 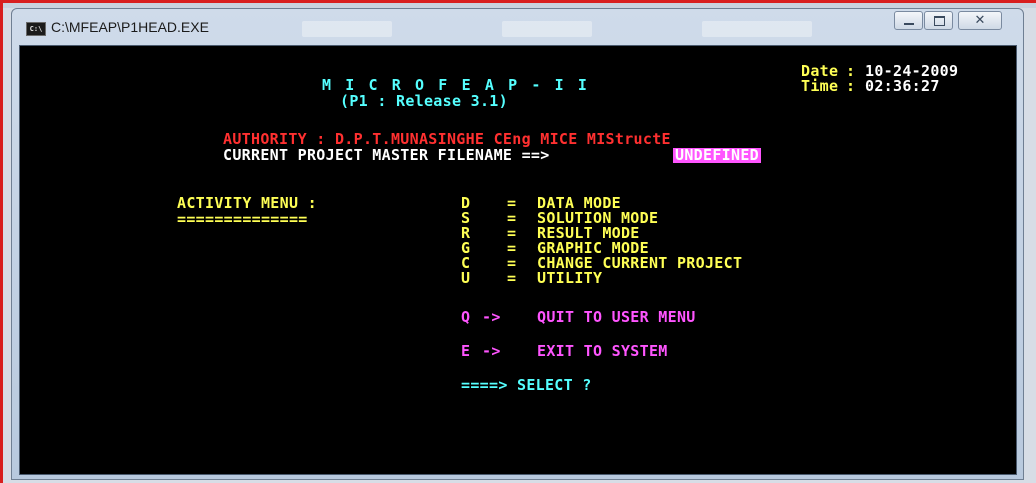 What do you see at coordinates (938, 20) in the screenshot?
I see `maximize-button` at bounding box center [938, 20].